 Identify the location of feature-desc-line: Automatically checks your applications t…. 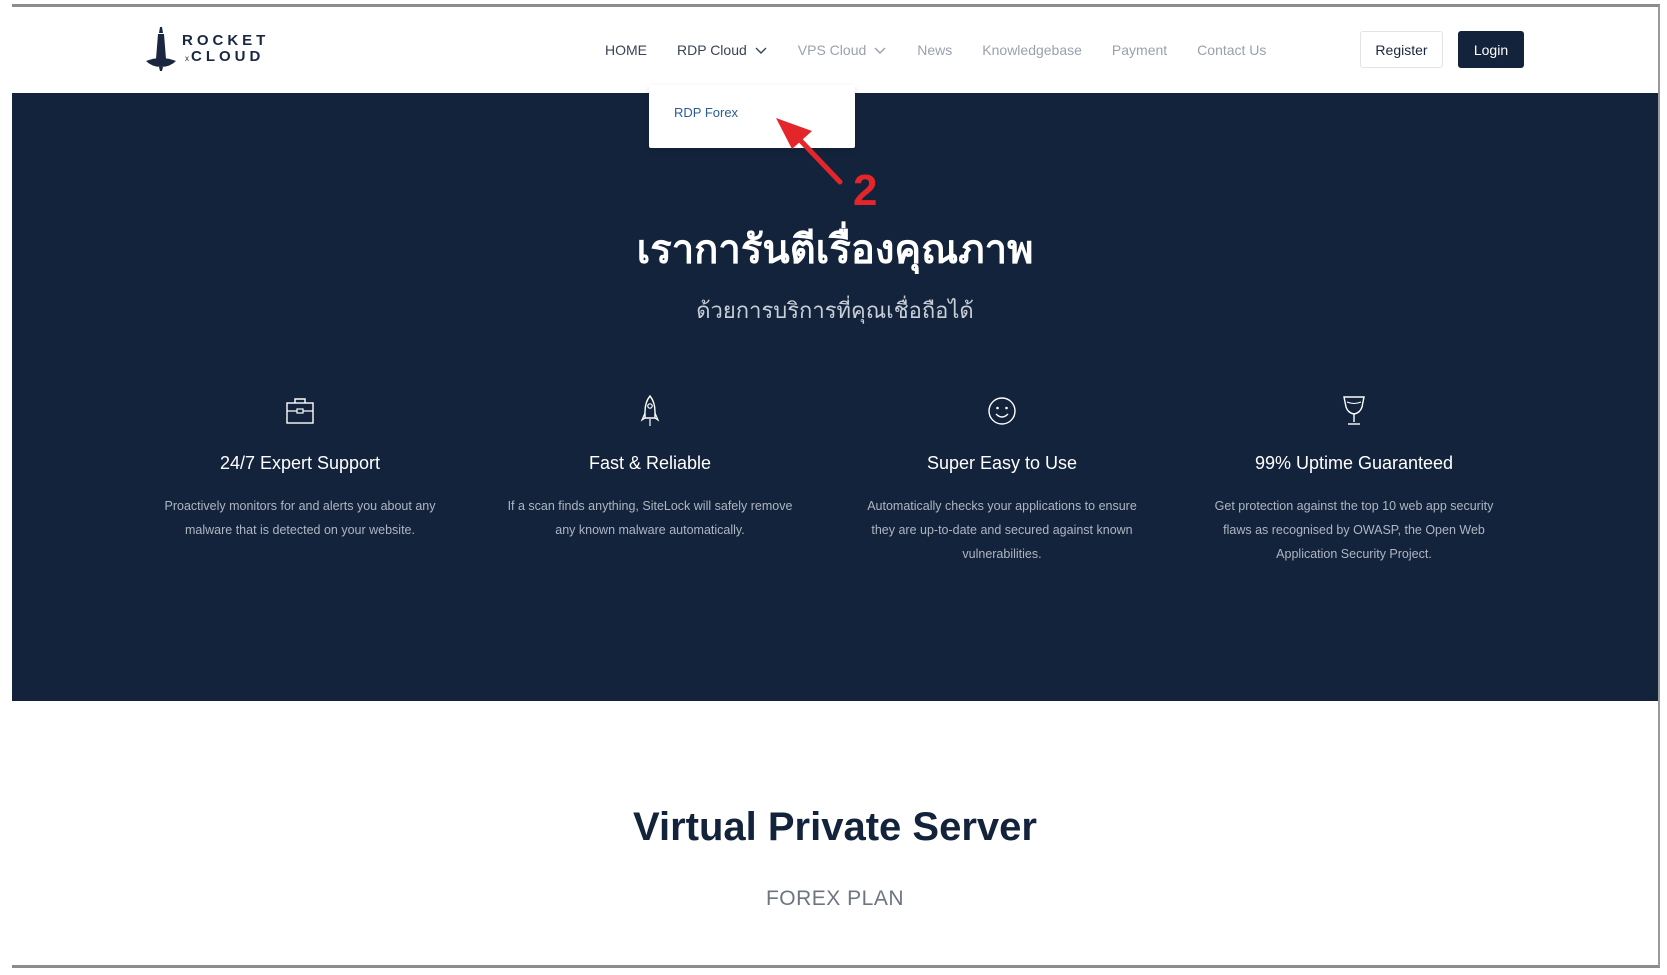
(1002, 506).